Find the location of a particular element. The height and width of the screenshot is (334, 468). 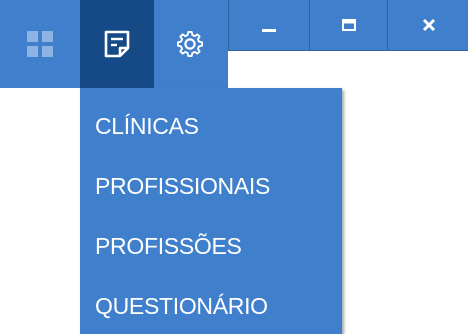

close-button is located at coordinates (427, 25).